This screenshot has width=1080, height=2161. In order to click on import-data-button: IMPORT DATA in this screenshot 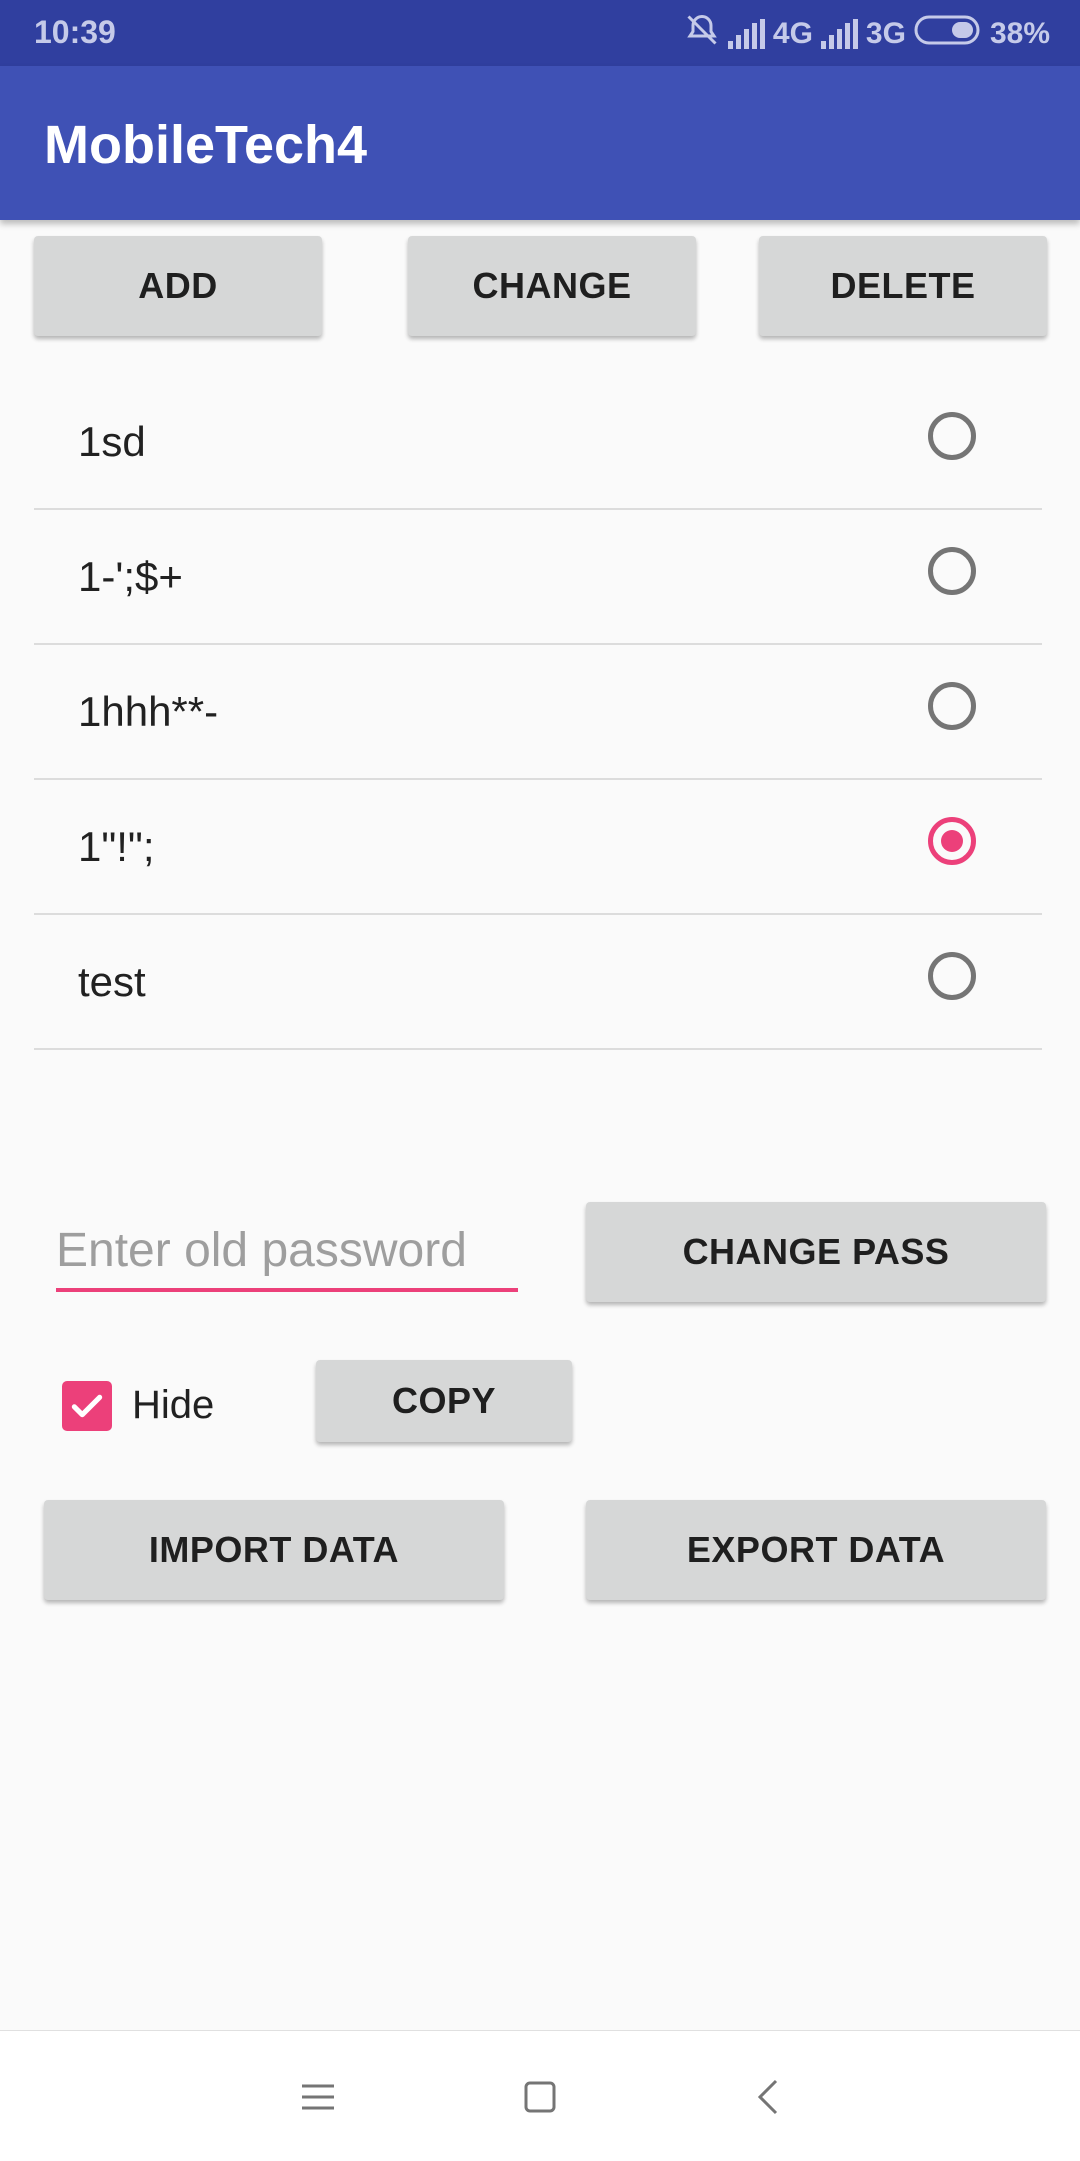, I will do `click(274, 1550)`.